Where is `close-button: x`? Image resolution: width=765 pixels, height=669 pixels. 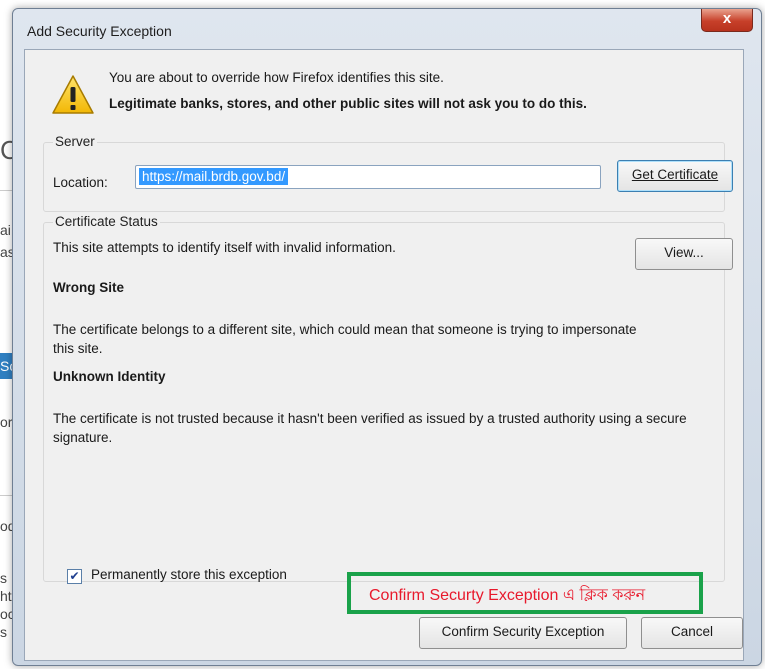 close-button: x is located at coordinates (727, 20).